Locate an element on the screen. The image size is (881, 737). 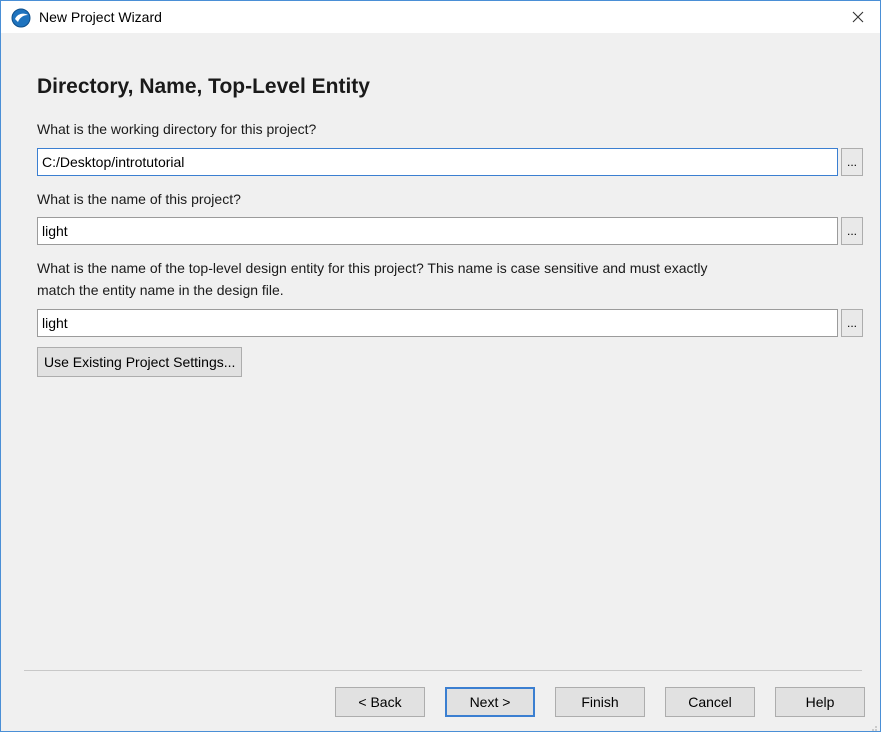
quartus-app-icon is located at coordinates (21, 18).